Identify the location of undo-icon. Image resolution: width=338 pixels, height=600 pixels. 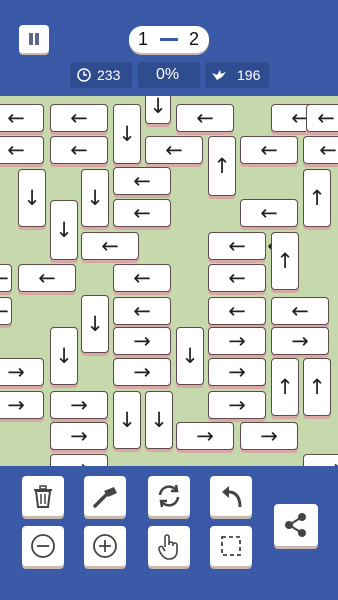
(232, 497).